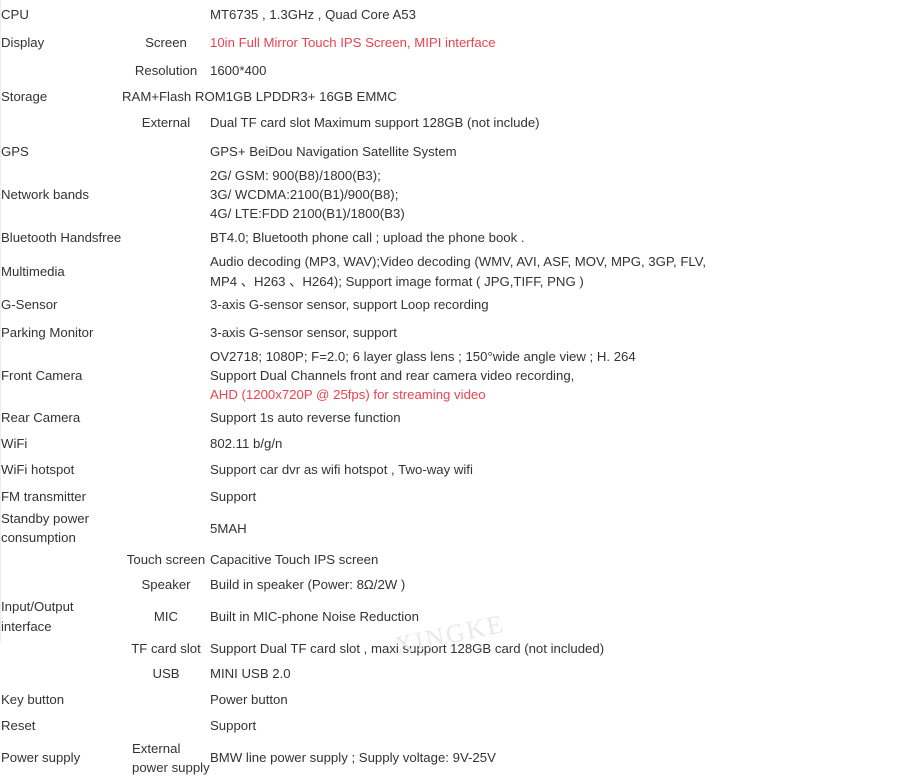  What do you see at coordinates (238, 71) in the screenshot?
I see `spec-value-line: 1600*400` at bounding box center [238, 71].